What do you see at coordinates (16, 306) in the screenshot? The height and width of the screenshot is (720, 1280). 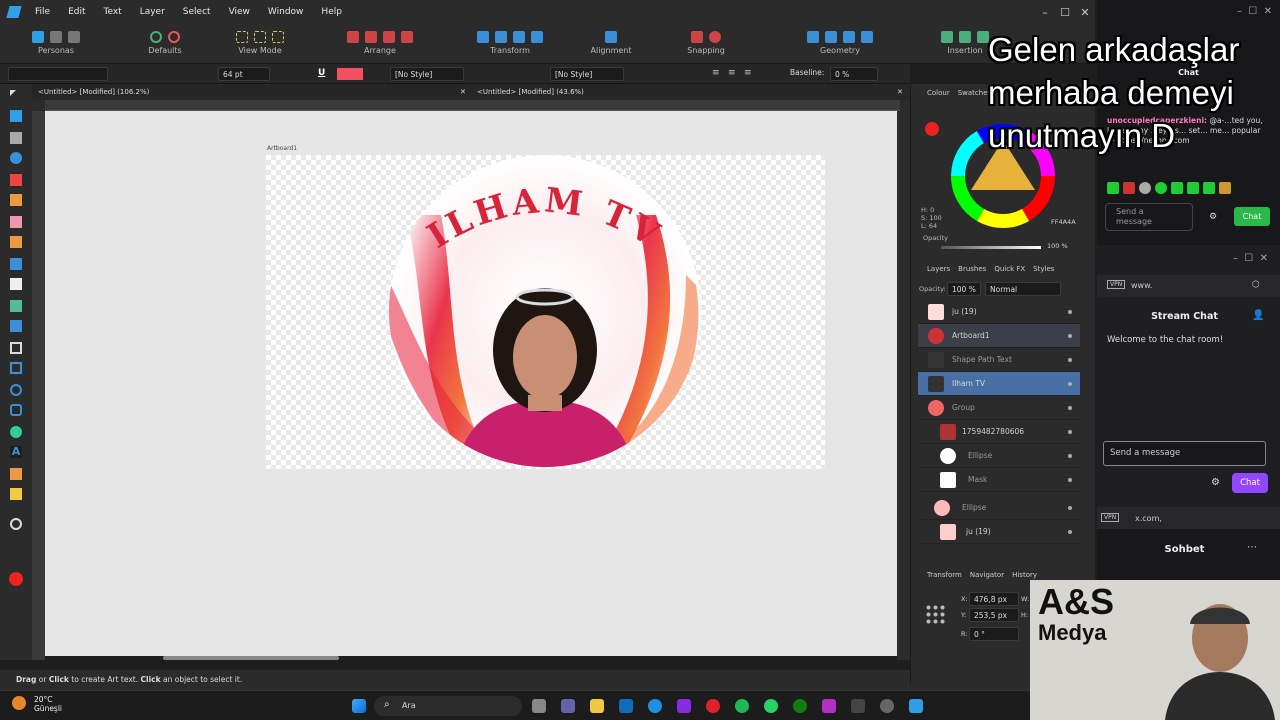 I see `gradient-tool-icon` at bounding box center [16, 306].